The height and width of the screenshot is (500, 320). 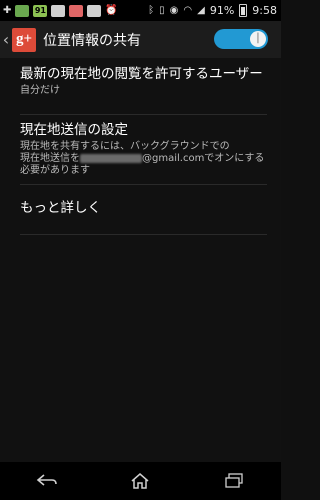 I want to click on back-icon, so click(x=46, y=480).